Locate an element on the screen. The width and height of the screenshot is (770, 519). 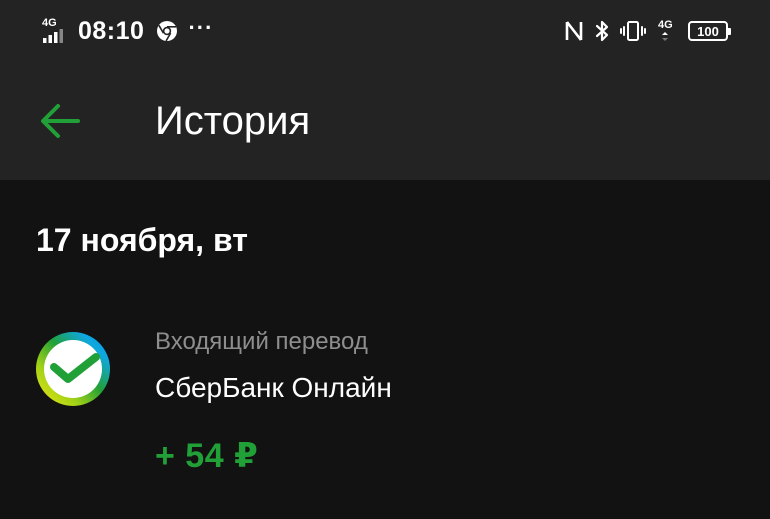
nfc-icon is located at coordinates (574, 31).